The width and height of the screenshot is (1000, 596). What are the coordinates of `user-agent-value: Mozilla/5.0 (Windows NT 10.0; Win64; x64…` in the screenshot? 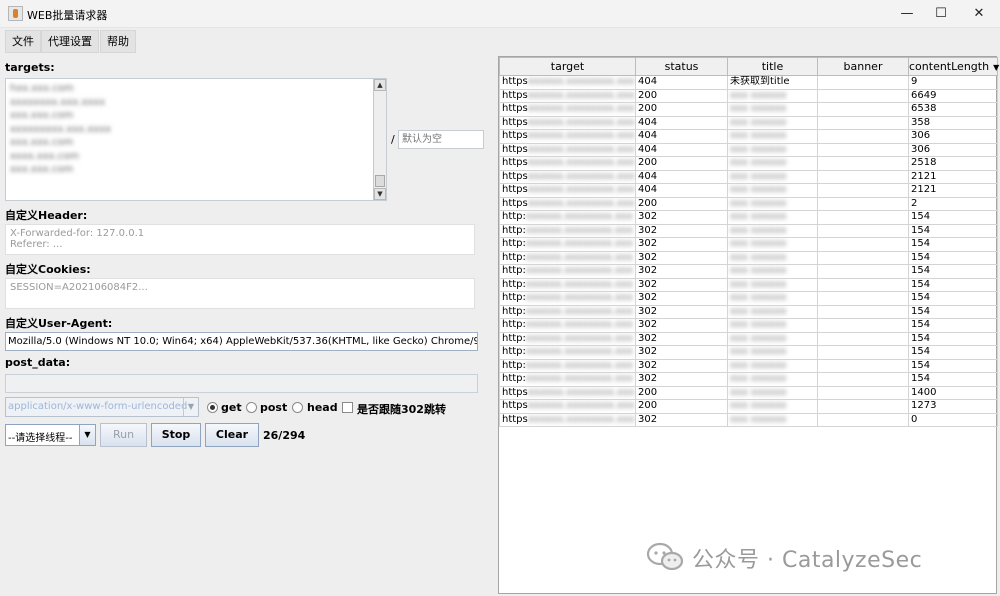 It's located at (243, 341).